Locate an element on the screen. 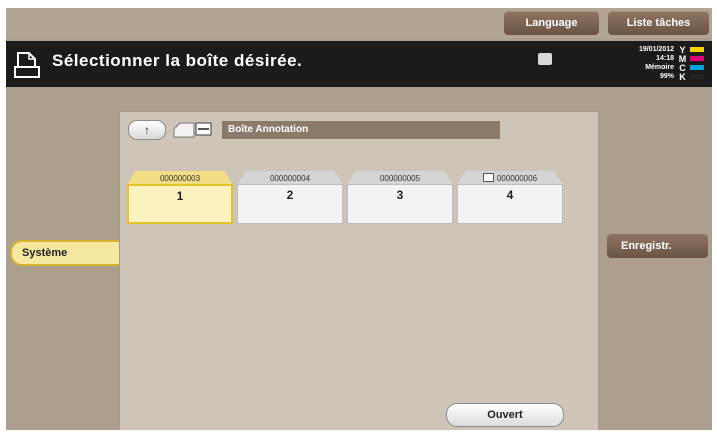 This screenshot has height=434, width=717. document-box-icon is located at coordinates (27, 65).